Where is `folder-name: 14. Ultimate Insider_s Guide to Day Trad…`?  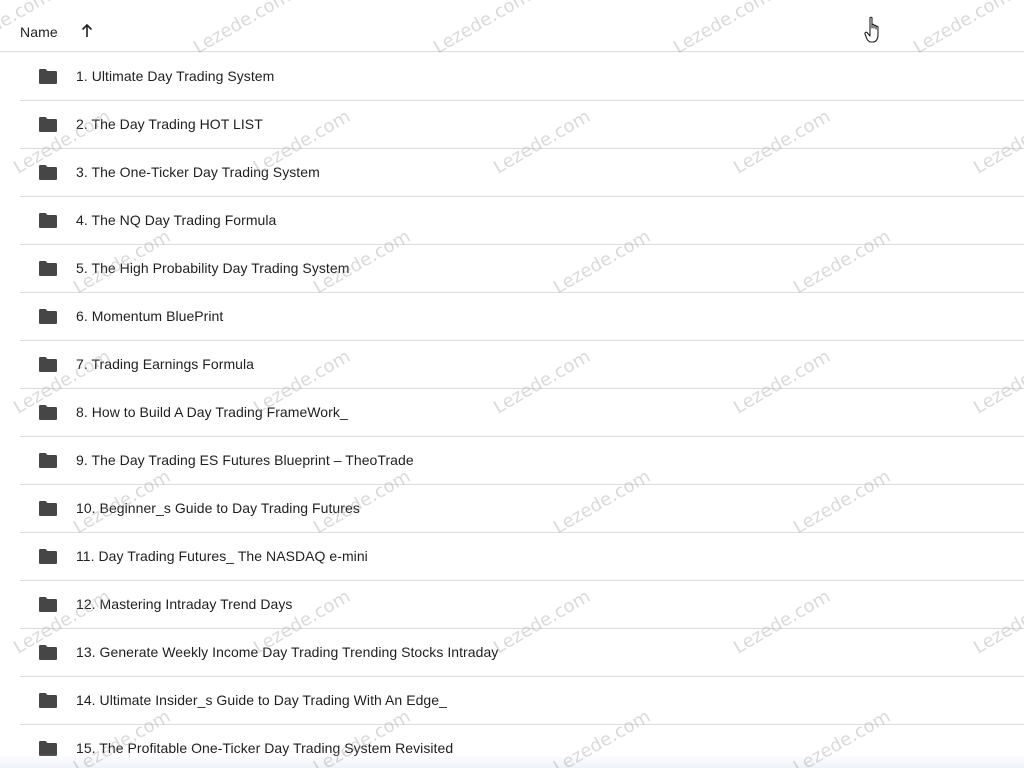
folder-name: 14. Ultimate Insider_s Guide to Day Trad… is located at coordinates (261, 700).